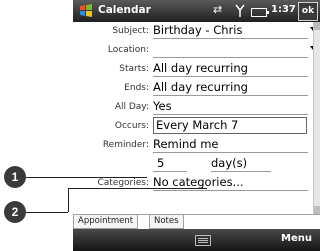  I want to click on reminder-time-row: 5 day(s), so click(196, 164).